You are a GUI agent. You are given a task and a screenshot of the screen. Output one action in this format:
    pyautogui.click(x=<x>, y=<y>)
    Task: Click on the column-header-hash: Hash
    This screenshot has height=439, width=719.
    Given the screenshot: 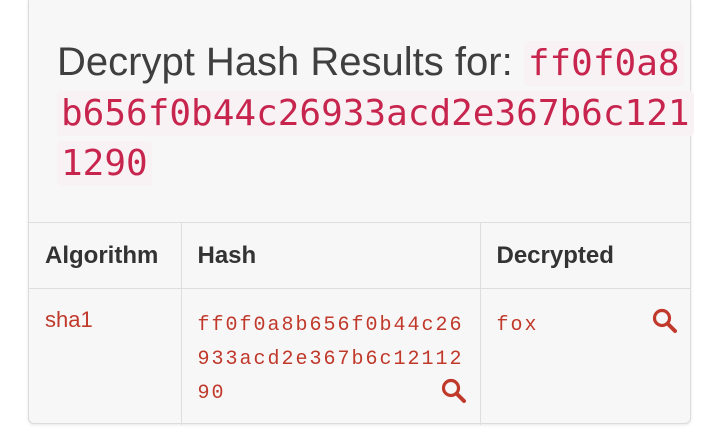 What is the action you would take?
    pyautogui.click(x=330, y=255)
    